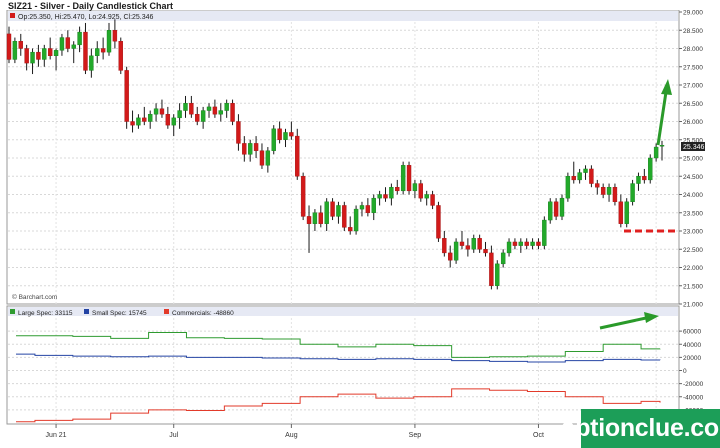  I want to click on price-tick-label: 27.000, so click(693, 86).